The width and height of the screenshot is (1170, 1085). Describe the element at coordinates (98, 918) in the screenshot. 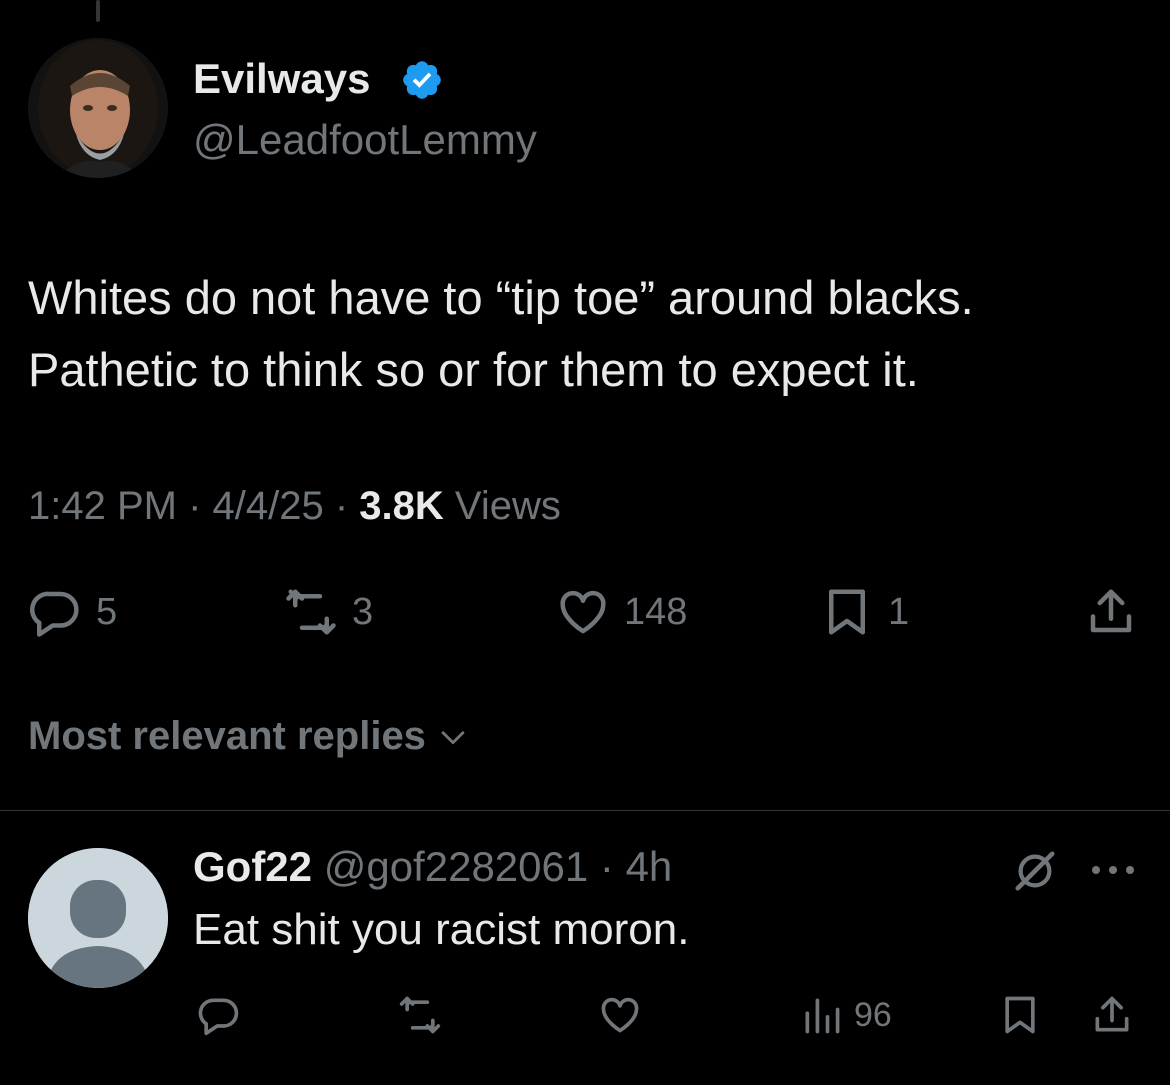

I see `reply-author-avatar` at that location.